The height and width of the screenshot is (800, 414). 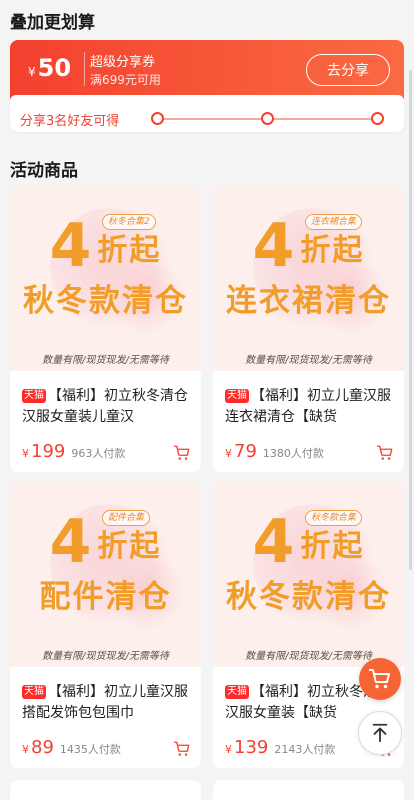 I want to click on coupon-amount: ¥ 50, so click(x=49, y=68).